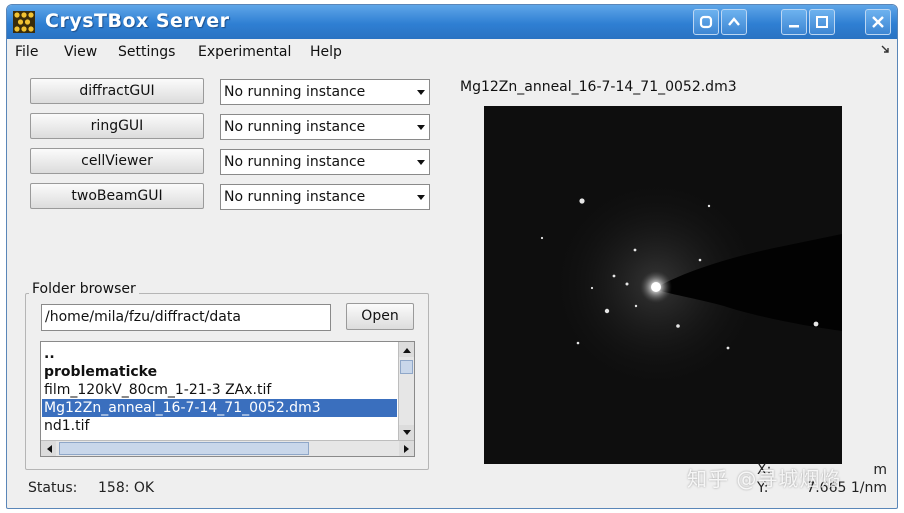 The width and height of the screenshot is (904, 513). What do you see at coordinates (146, 52) in the screenshot?
I see `menu-settings: Settings` at bounding box center [146, 52].